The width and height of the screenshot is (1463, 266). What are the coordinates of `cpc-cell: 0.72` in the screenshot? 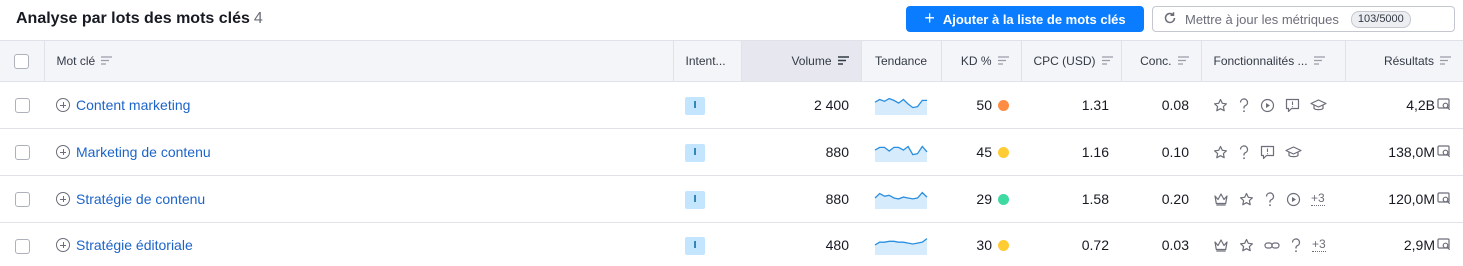 It's located at (1095, 245).